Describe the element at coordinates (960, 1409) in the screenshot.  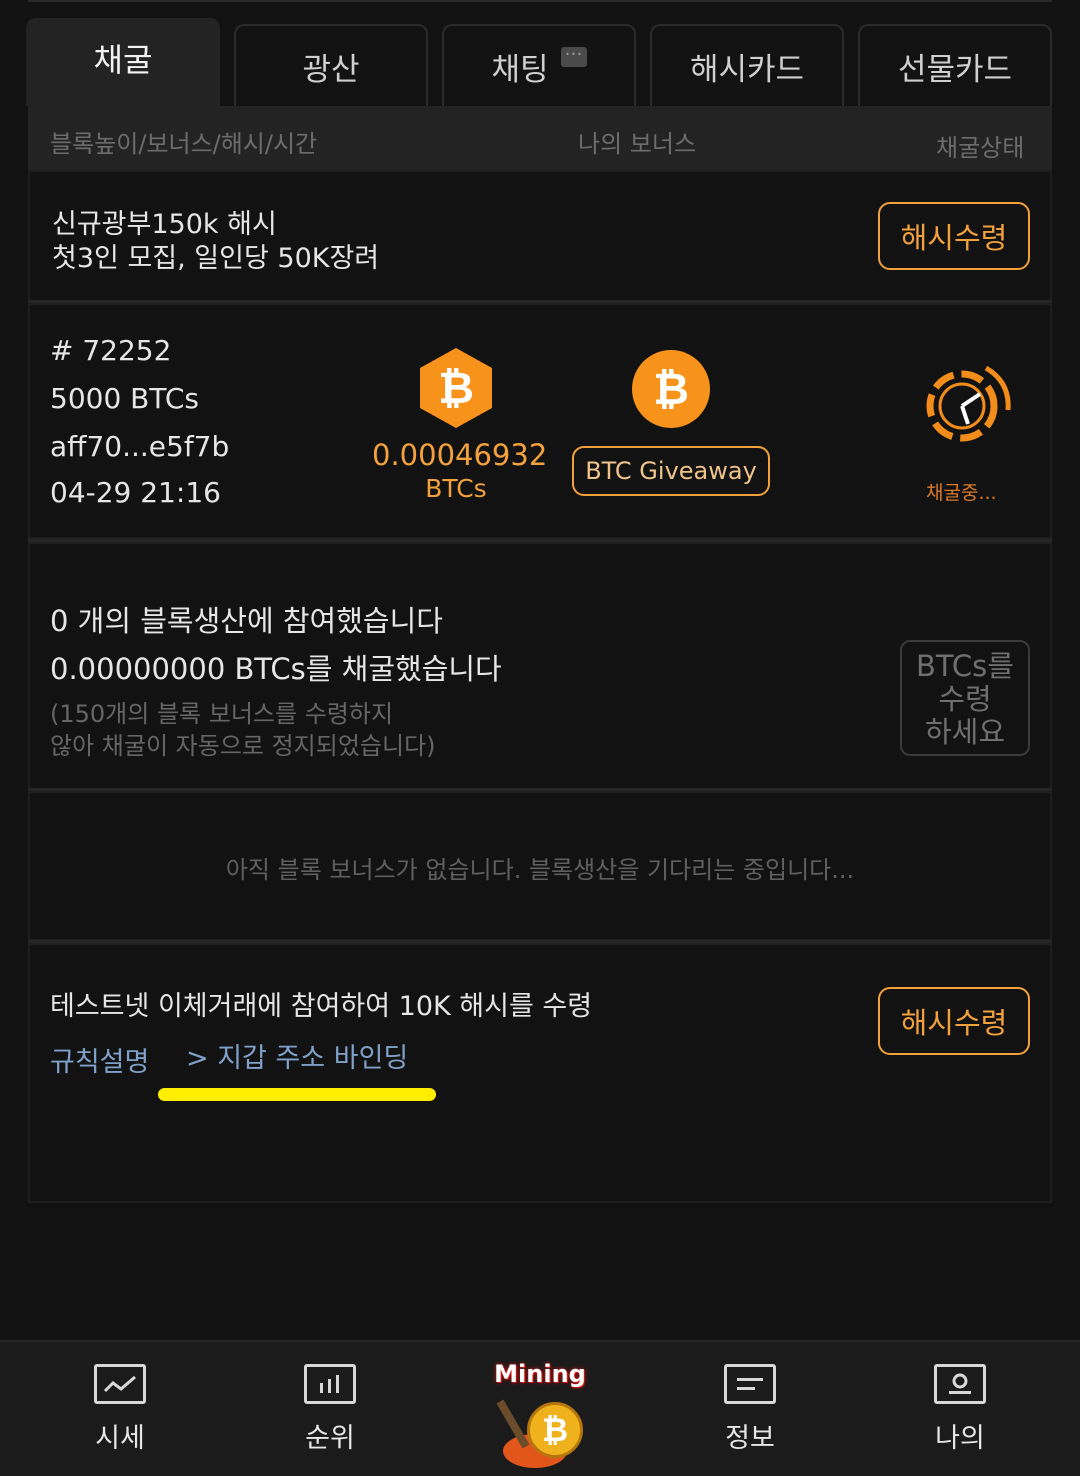
I see `nav-my: 나의` at that location.